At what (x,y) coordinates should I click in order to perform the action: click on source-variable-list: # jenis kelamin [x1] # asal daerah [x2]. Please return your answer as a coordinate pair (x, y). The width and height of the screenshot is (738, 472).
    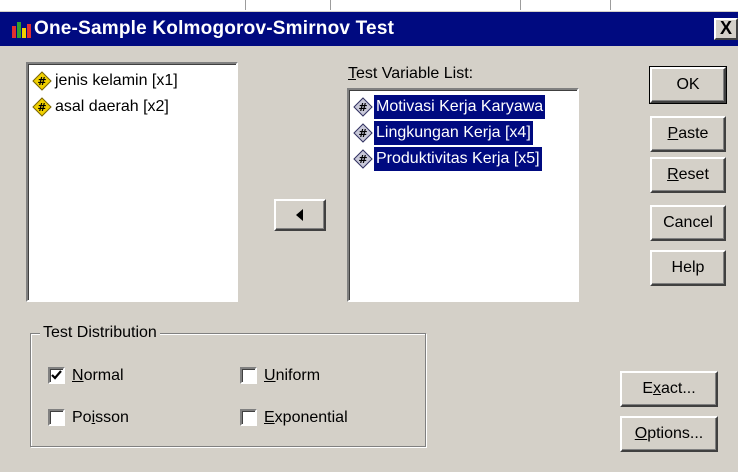
    Looking at the image, I should click on (132, 182).